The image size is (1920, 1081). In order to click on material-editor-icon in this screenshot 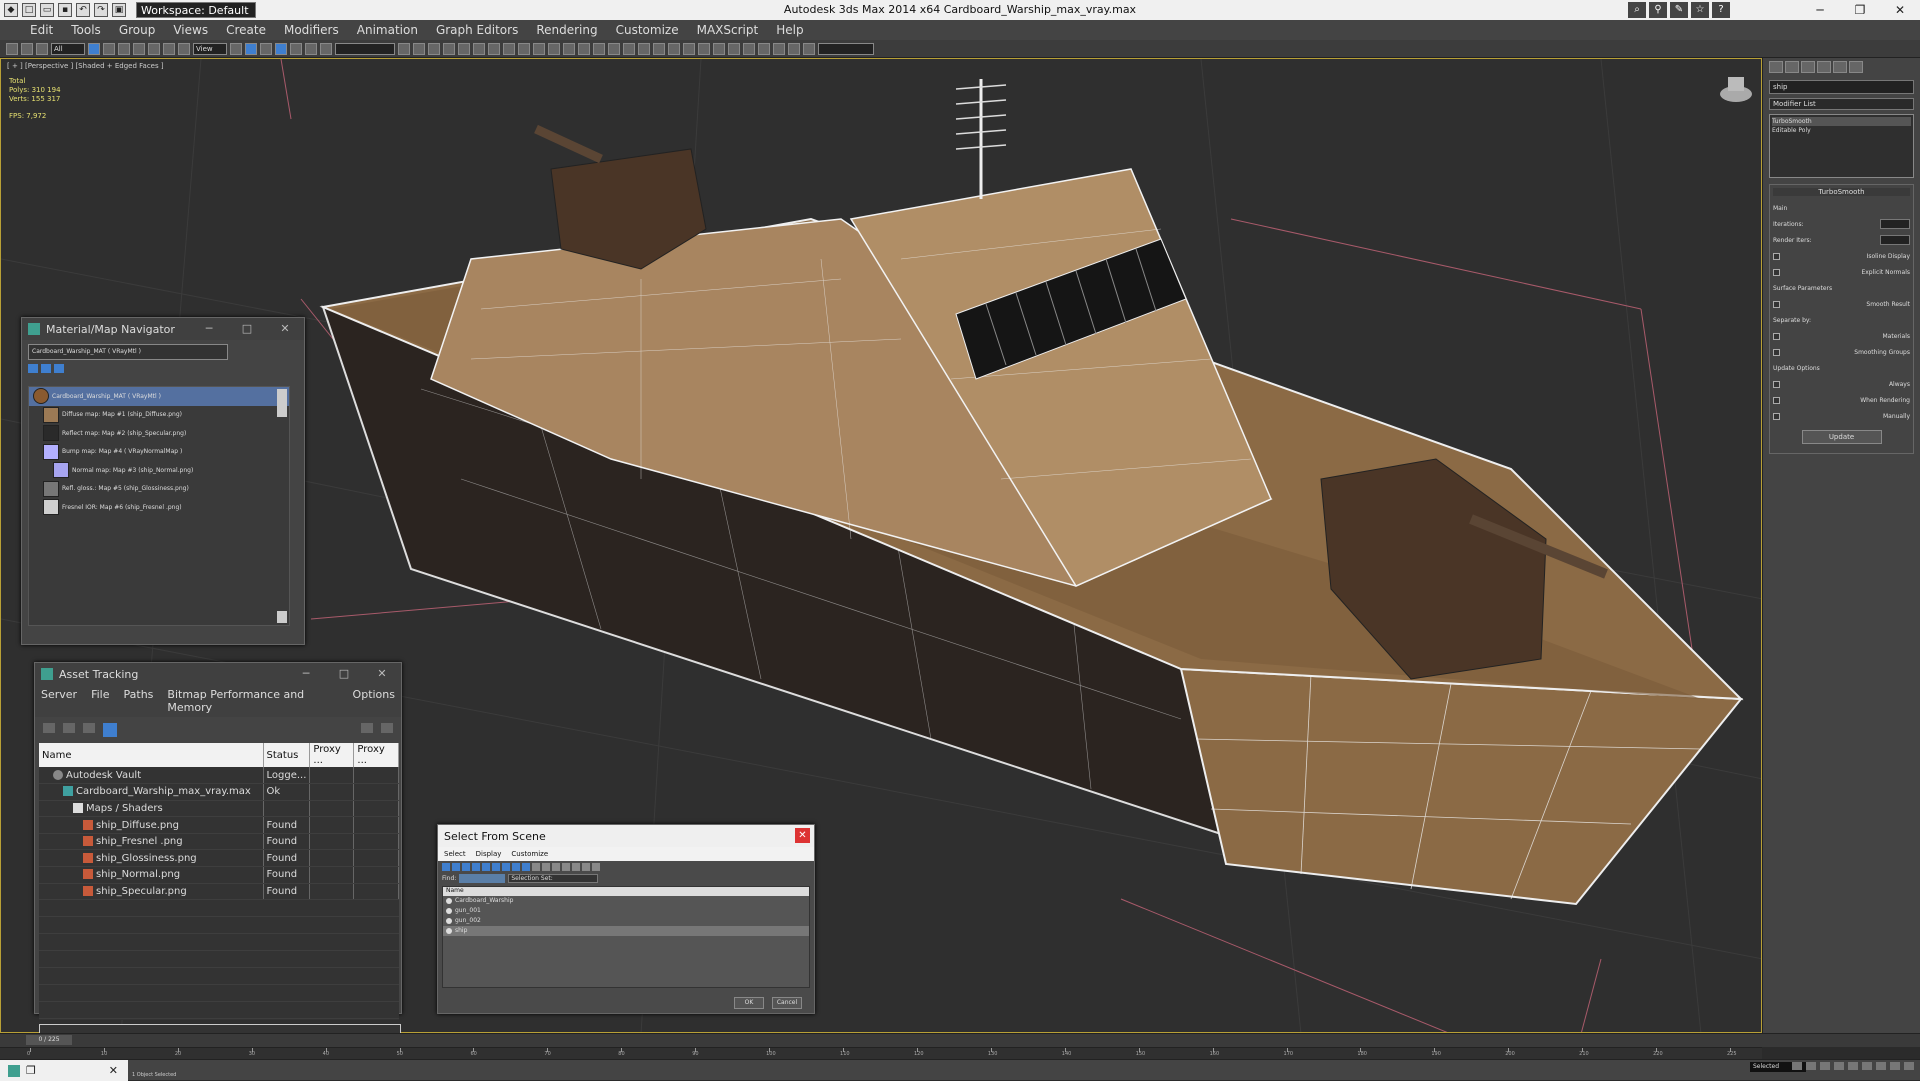, I will do `click(494, 48)`.